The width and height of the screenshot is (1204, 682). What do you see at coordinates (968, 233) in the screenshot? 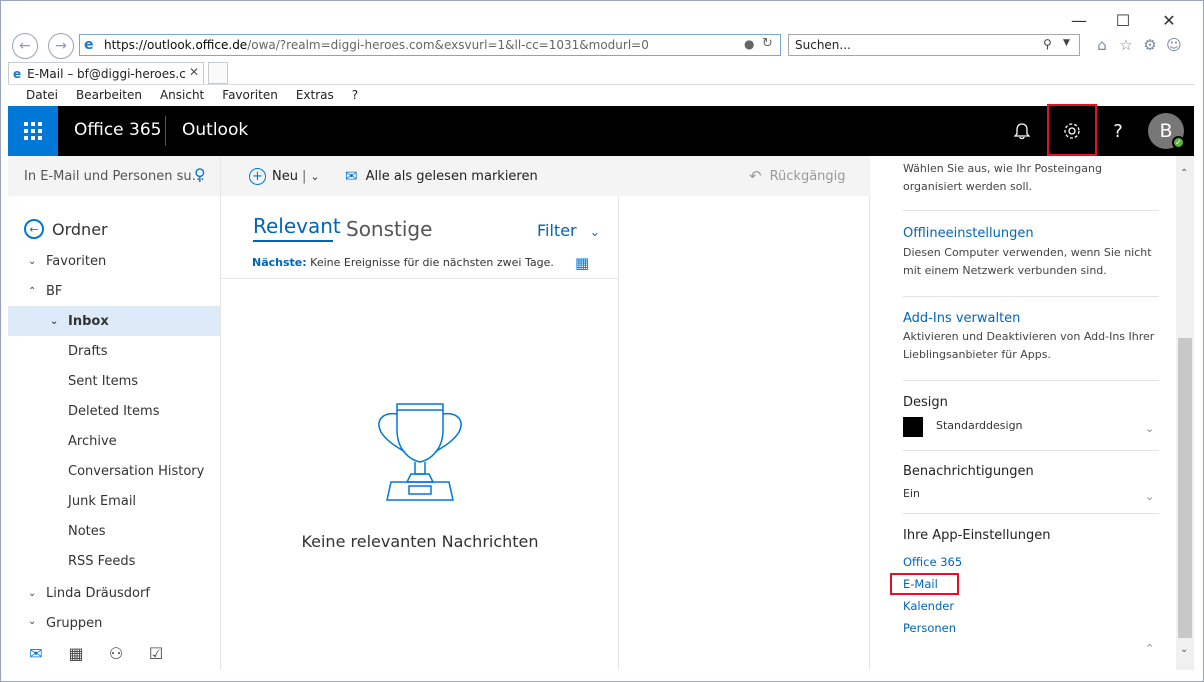
I see `offline-settings-link: Offlineeinstellungen` at bounding box center [968, 233].